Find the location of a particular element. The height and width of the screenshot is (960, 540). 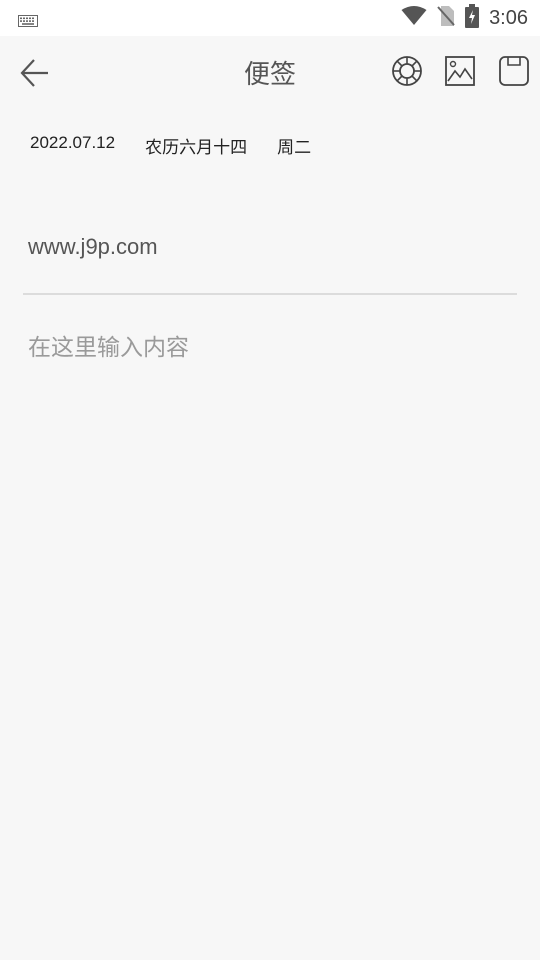

image-icon is located at coordinates (460, 71).